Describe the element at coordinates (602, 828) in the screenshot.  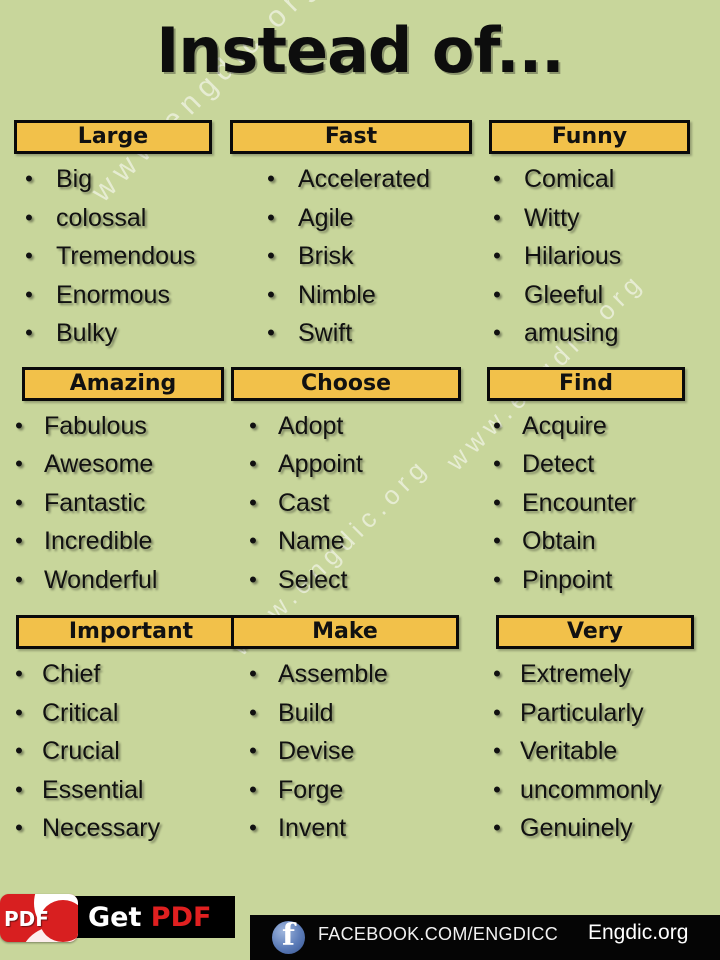
I see `list-item: • Genuinely` at that location.